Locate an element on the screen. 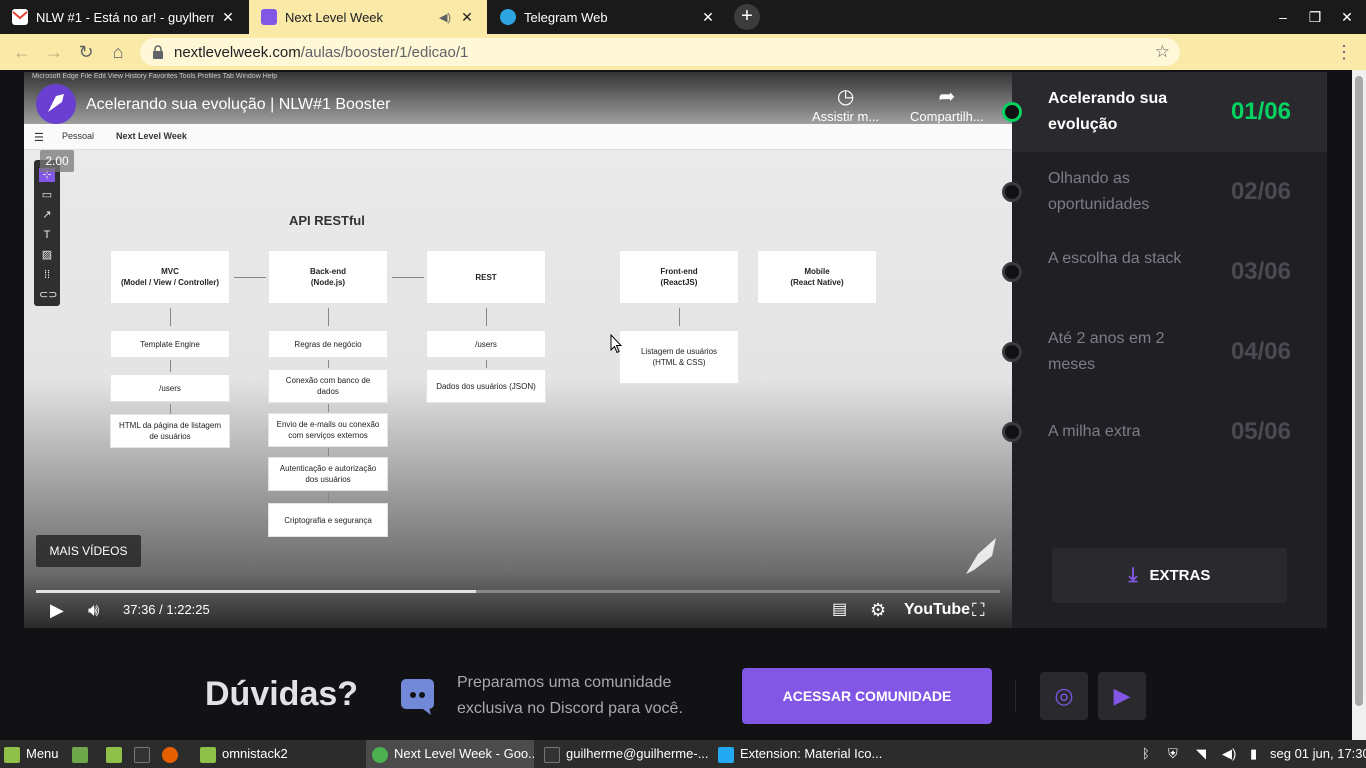 The height and width of the screenshot is (768, 1366). tab-next-level-week: Next Level Week ◀) ✕ is located at coordinates (368, 17).